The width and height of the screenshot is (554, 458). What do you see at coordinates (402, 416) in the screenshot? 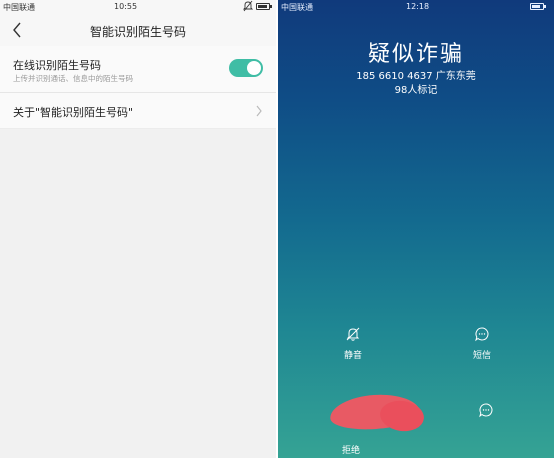
I see `decline-handset-shape` at bounding box center [402, 416].